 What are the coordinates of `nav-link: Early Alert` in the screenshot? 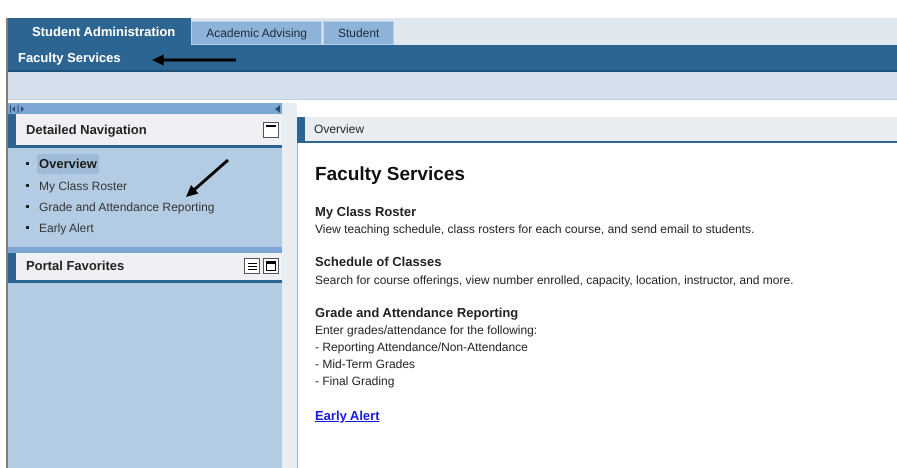 It's located at (66, 227).